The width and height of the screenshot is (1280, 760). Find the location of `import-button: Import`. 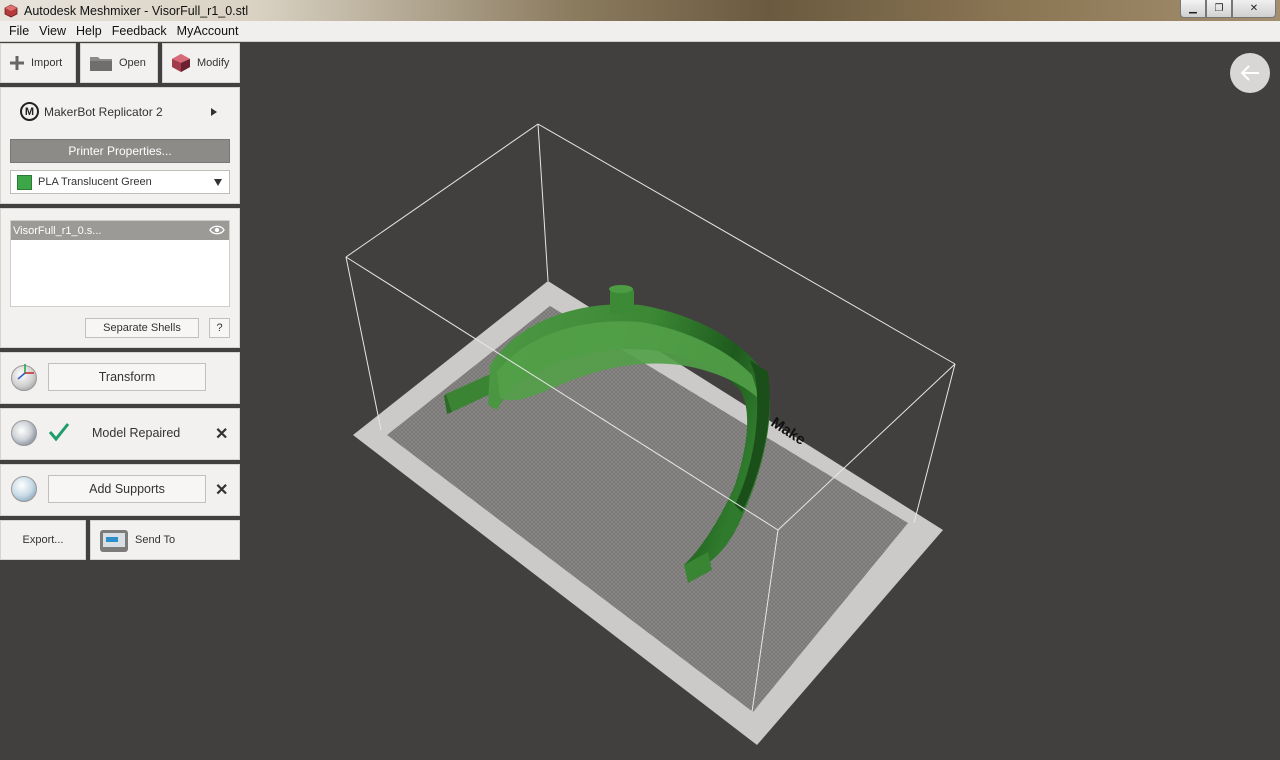

import-button: Import is located at coordinates (38, 63).